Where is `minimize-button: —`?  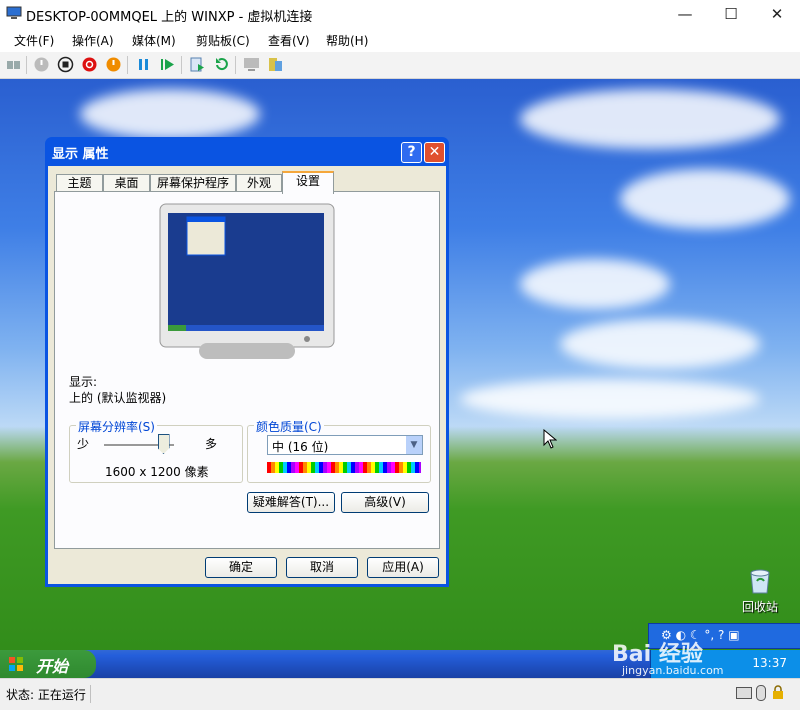 minimize-button: — is located at coordinates (685, 14).